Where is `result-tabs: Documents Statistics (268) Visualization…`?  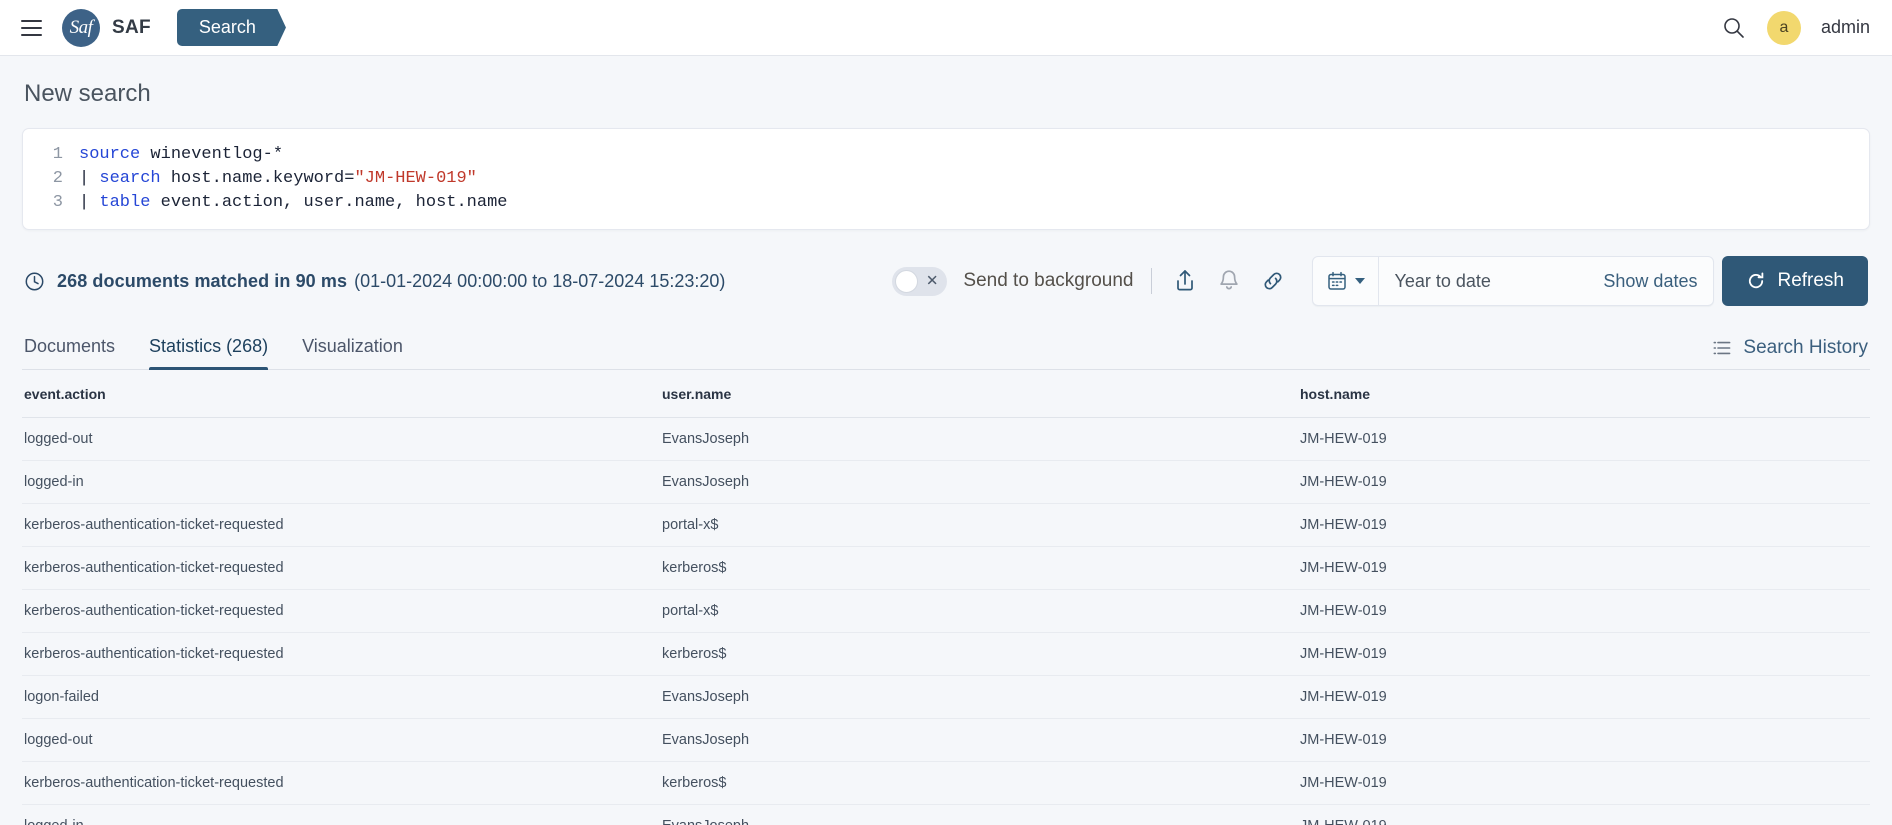
result-tabs: Documents Statistics (268) Visualization… is located at coordinates (946, 348).